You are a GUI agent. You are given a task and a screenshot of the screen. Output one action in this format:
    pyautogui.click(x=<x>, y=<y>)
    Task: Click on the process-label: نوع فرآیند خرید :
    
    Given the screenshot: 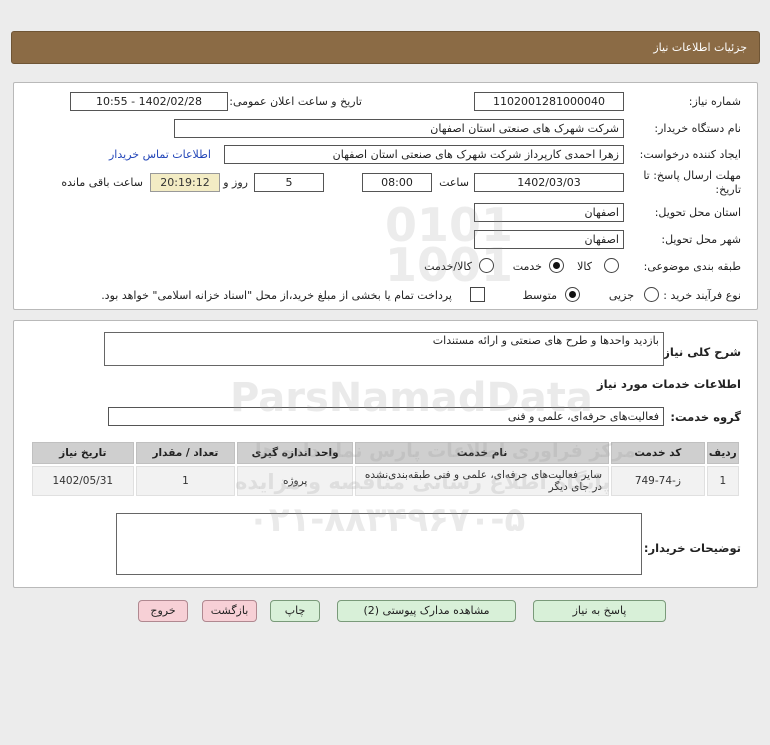 What is the action you would take?
    pyautogui.click(x=702, y=295)
    